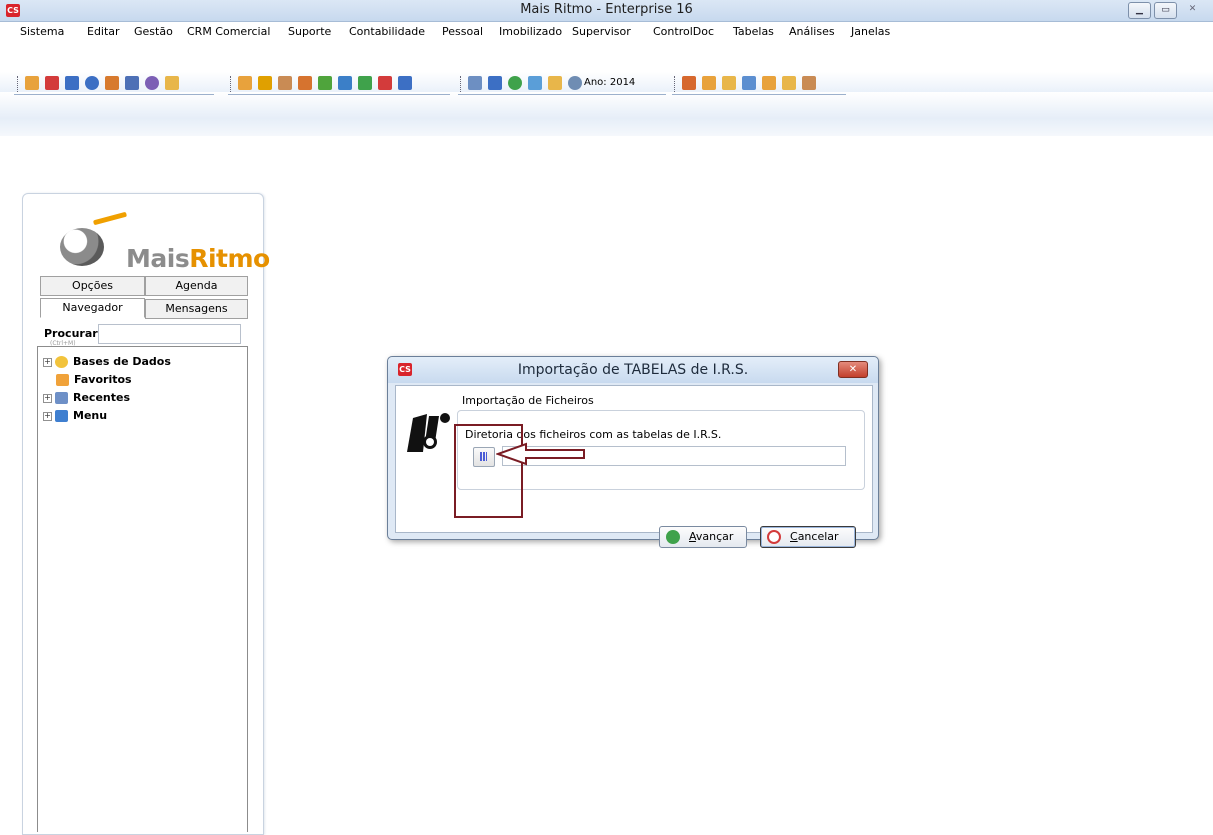 The width and height of the screenshot is (1213, 835). What do you see at coordinates (515, 83) in the screenshot?
I see `circle-icon` at bounding box center [515, 83].